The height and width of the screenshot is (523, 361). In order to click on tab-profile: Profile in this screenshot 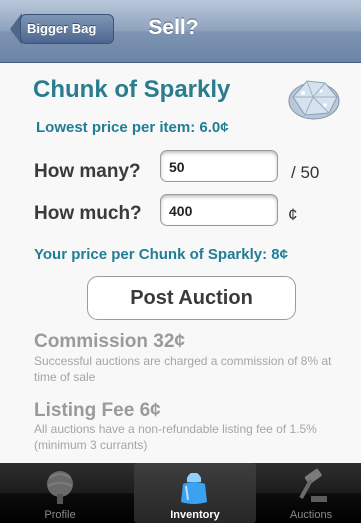, I will do `click(60, 493)`.